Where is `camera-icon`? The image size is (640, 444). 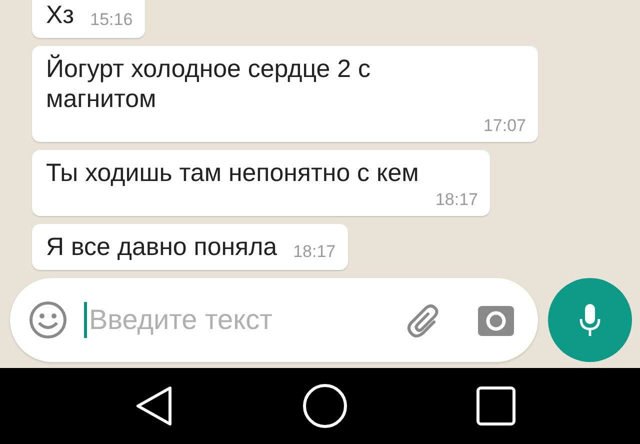 camera-icon is located at coordinates (496, 320).